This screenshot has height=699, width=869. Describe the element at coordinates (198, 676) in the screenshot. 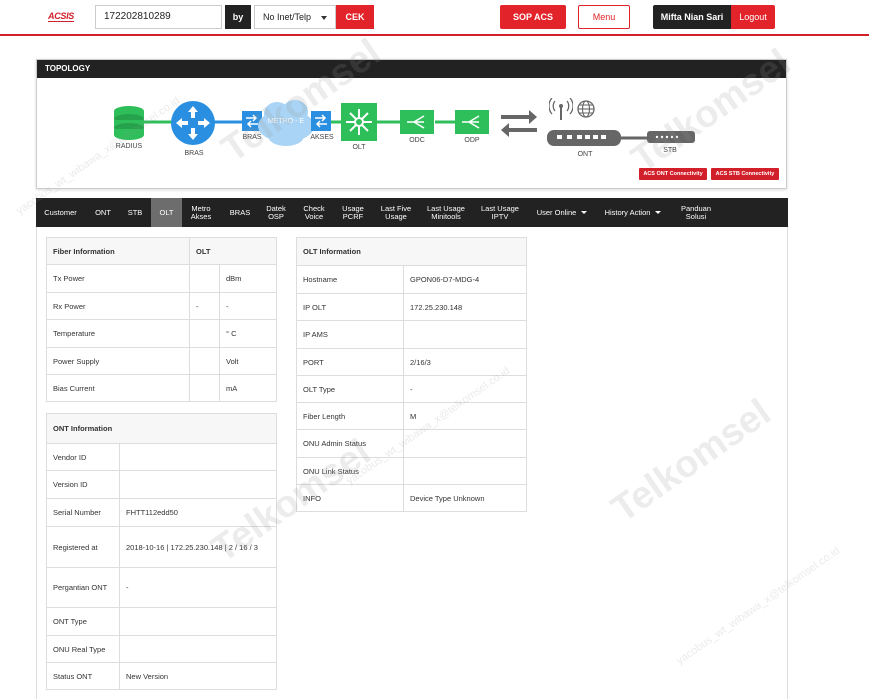

I see `ont-row-value: New Version` at that location.